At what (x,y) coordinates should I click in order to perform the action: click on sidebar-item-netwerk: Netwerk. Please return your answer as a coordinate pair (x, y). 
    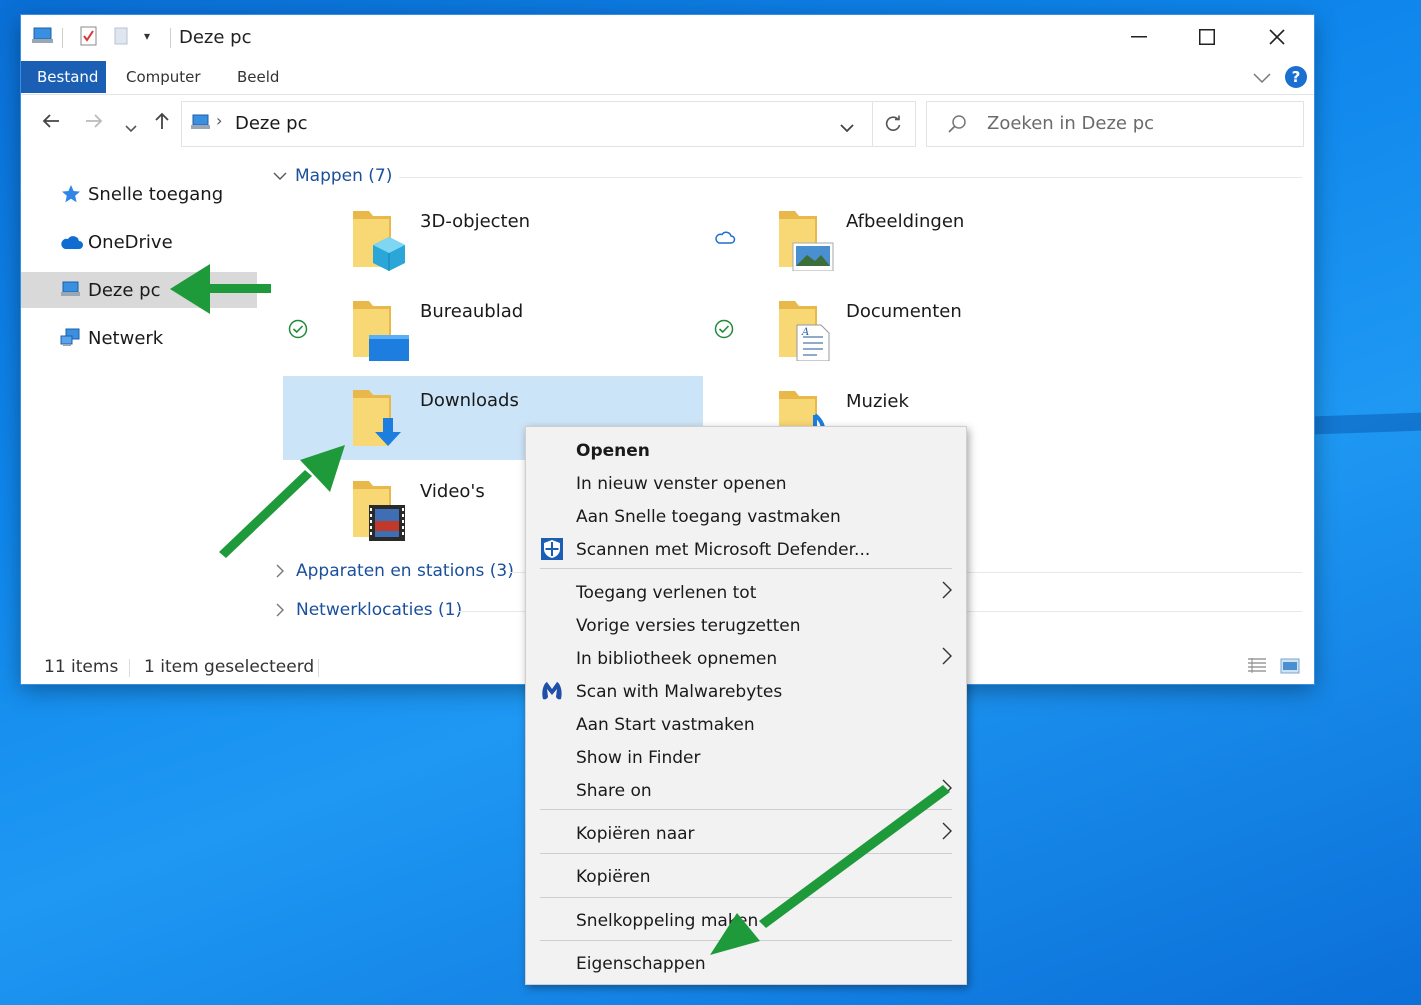
    Looking at the image, I should click on (139, 338).